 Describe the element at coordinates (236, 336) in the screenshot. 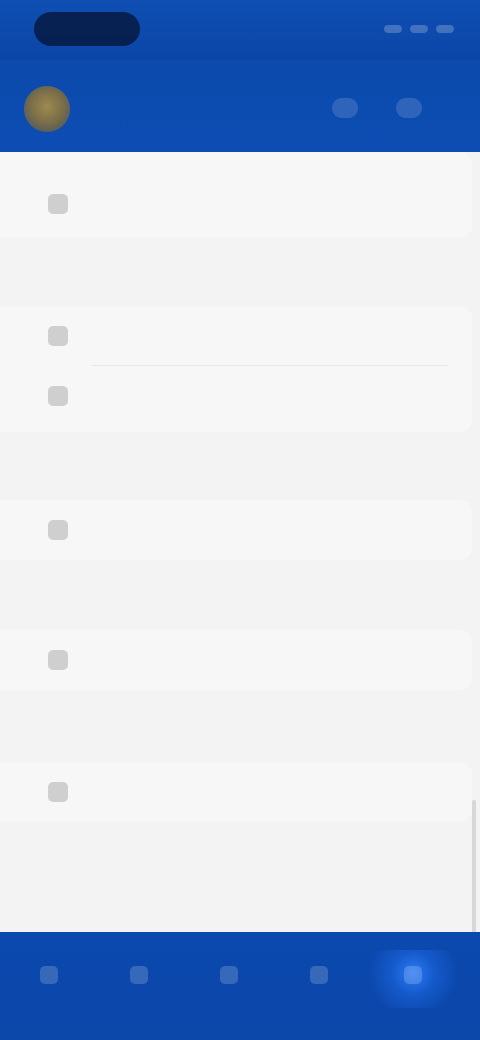

I see `documents-row` at that location.